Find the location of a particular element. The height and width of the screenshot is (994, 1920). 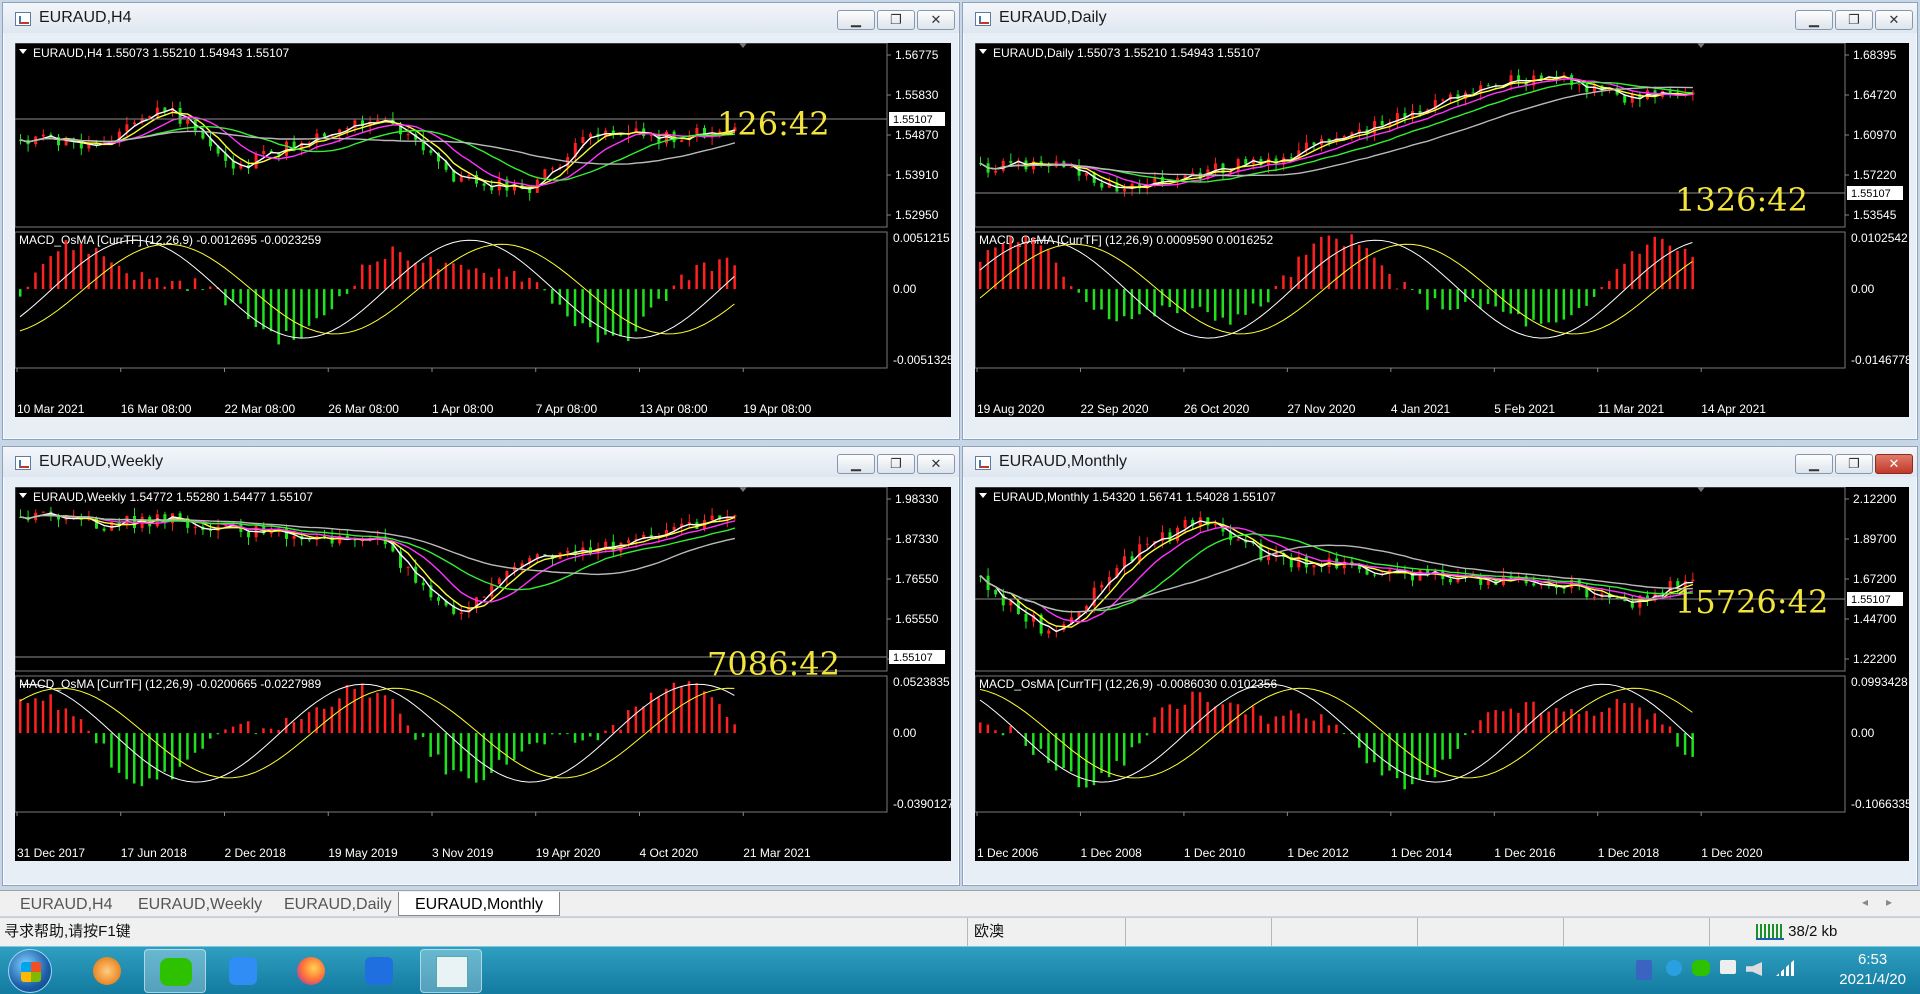

taskbar-app-wechat is located at coordinates (175, 971).